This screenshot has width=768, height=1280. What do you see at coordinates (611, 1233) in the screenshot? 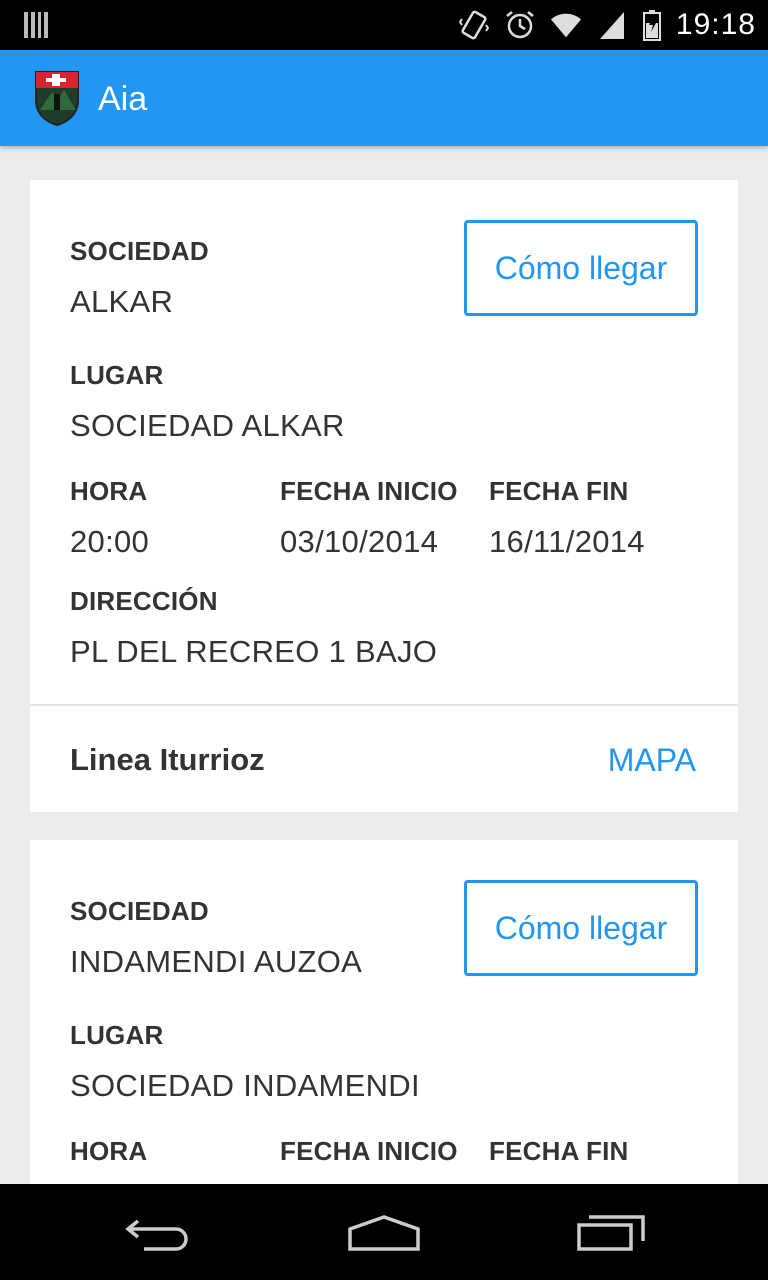
I see `recent-apps-icon` at bounding box center [611, 1233].